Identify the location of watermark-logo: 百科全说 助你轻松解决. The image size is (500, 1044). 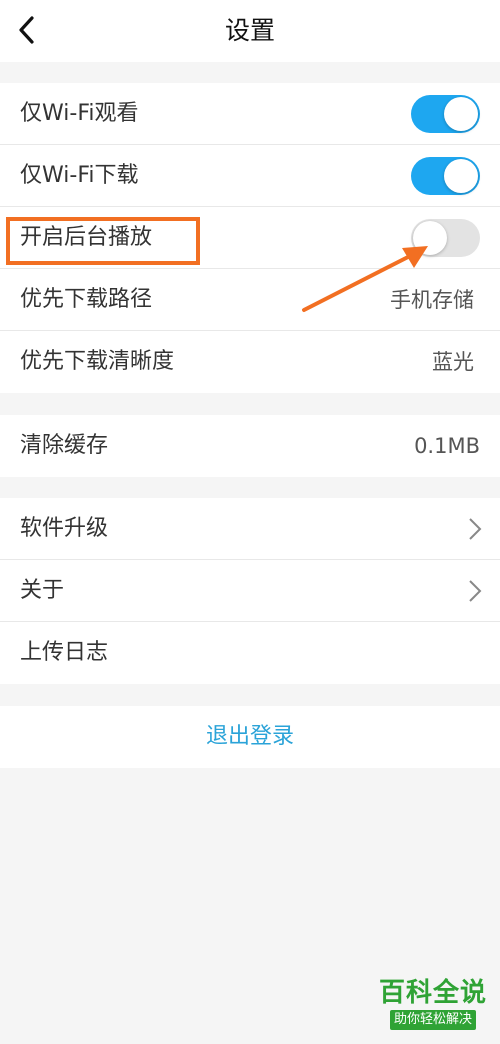
(433, 1008).